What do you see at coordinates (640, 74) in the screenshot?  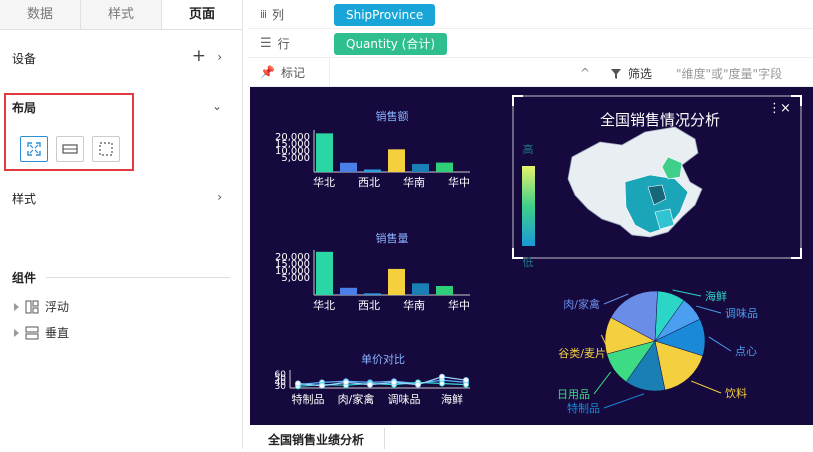 I see `filter-label: 筛选` at bounding box center [640, 74].